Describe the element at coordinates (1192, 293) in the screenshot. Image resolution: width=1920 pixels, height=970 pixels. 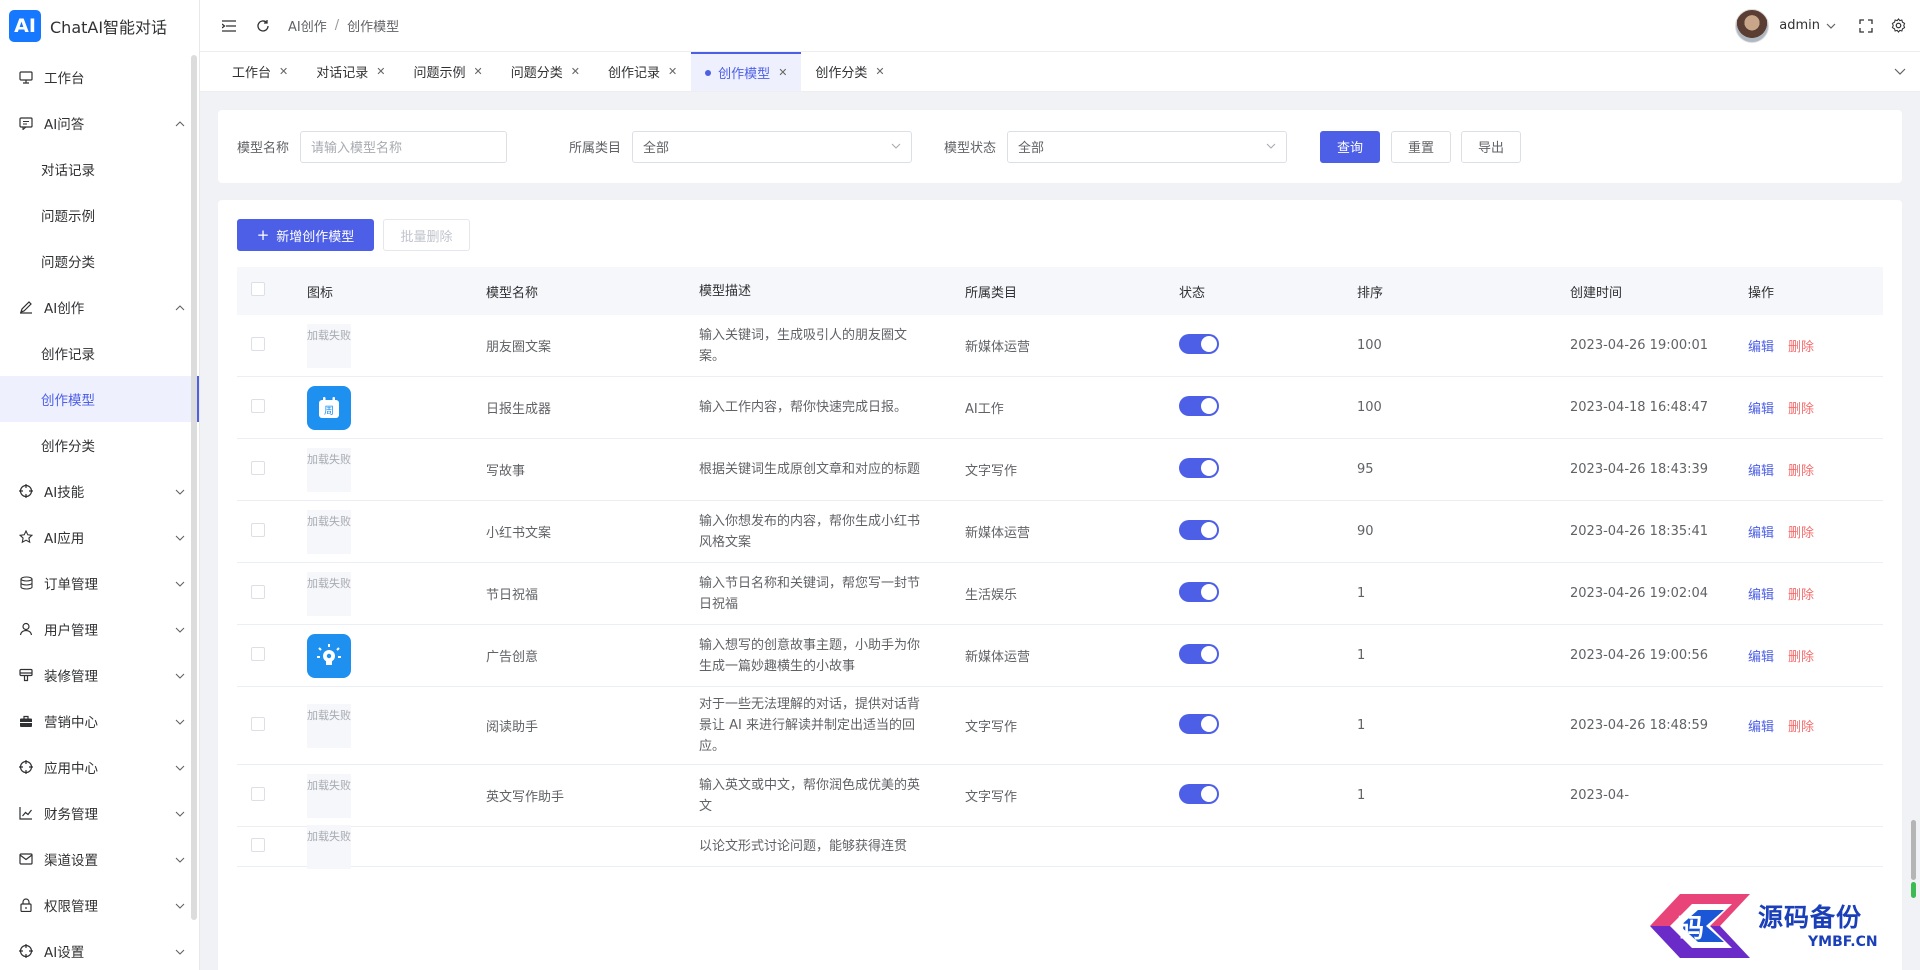
I see `column-header: 状态` at that location.